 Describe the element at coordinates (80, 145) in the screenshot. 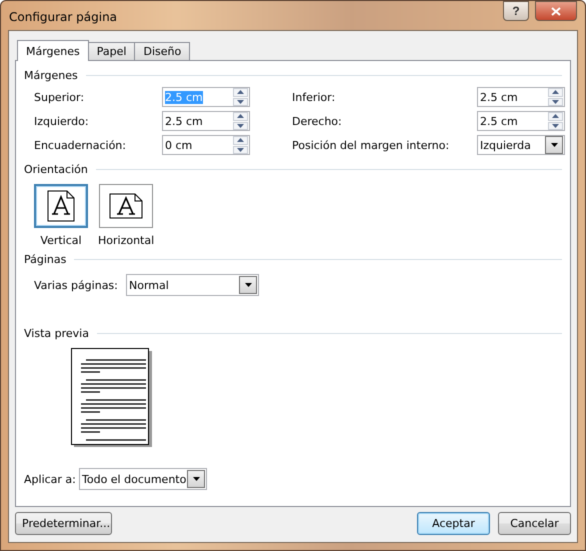

I see `field-label: Encuadernación:` at that location.